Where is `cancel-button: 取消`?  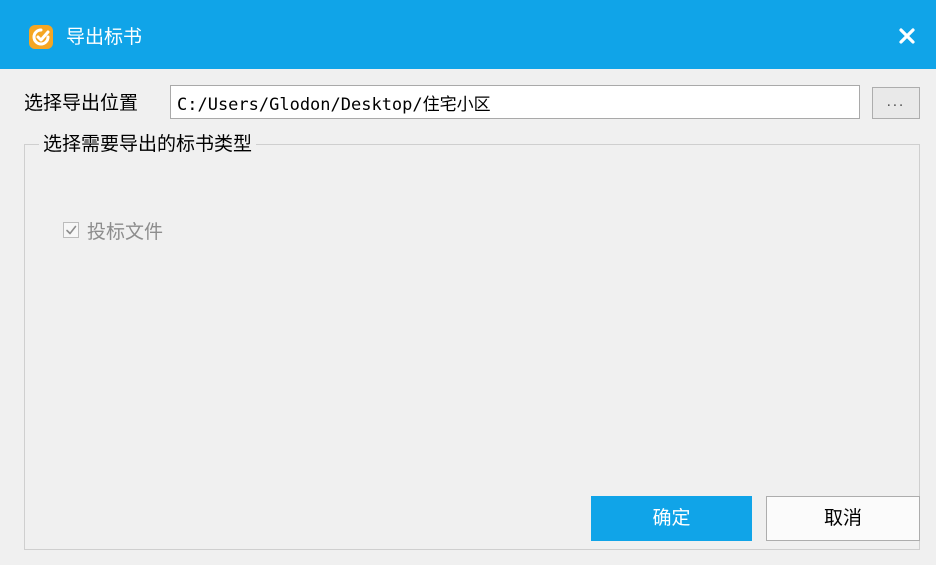 cancel-button: 取消 is located at coordinates (843, 518).